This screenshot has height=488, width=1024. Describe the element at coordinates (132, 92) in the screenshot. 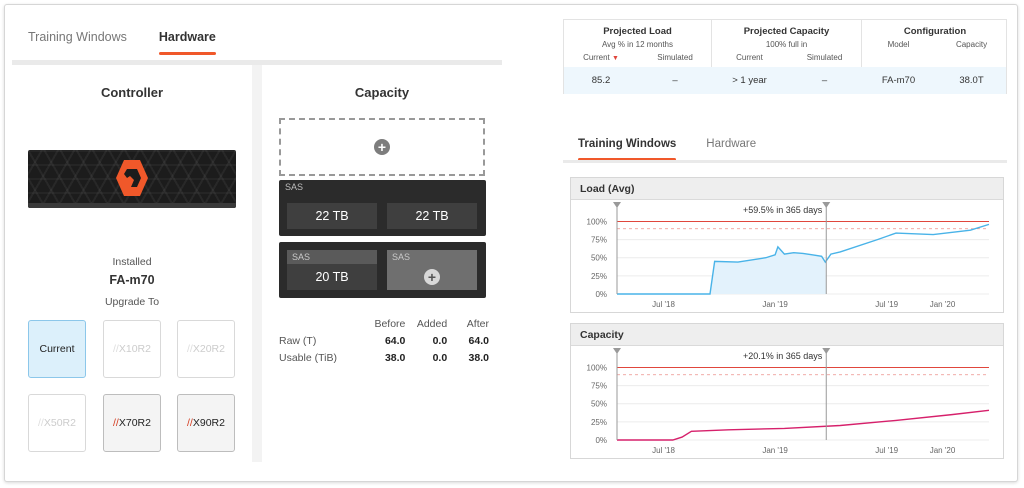

I see `controller-title: Controller` at that location.